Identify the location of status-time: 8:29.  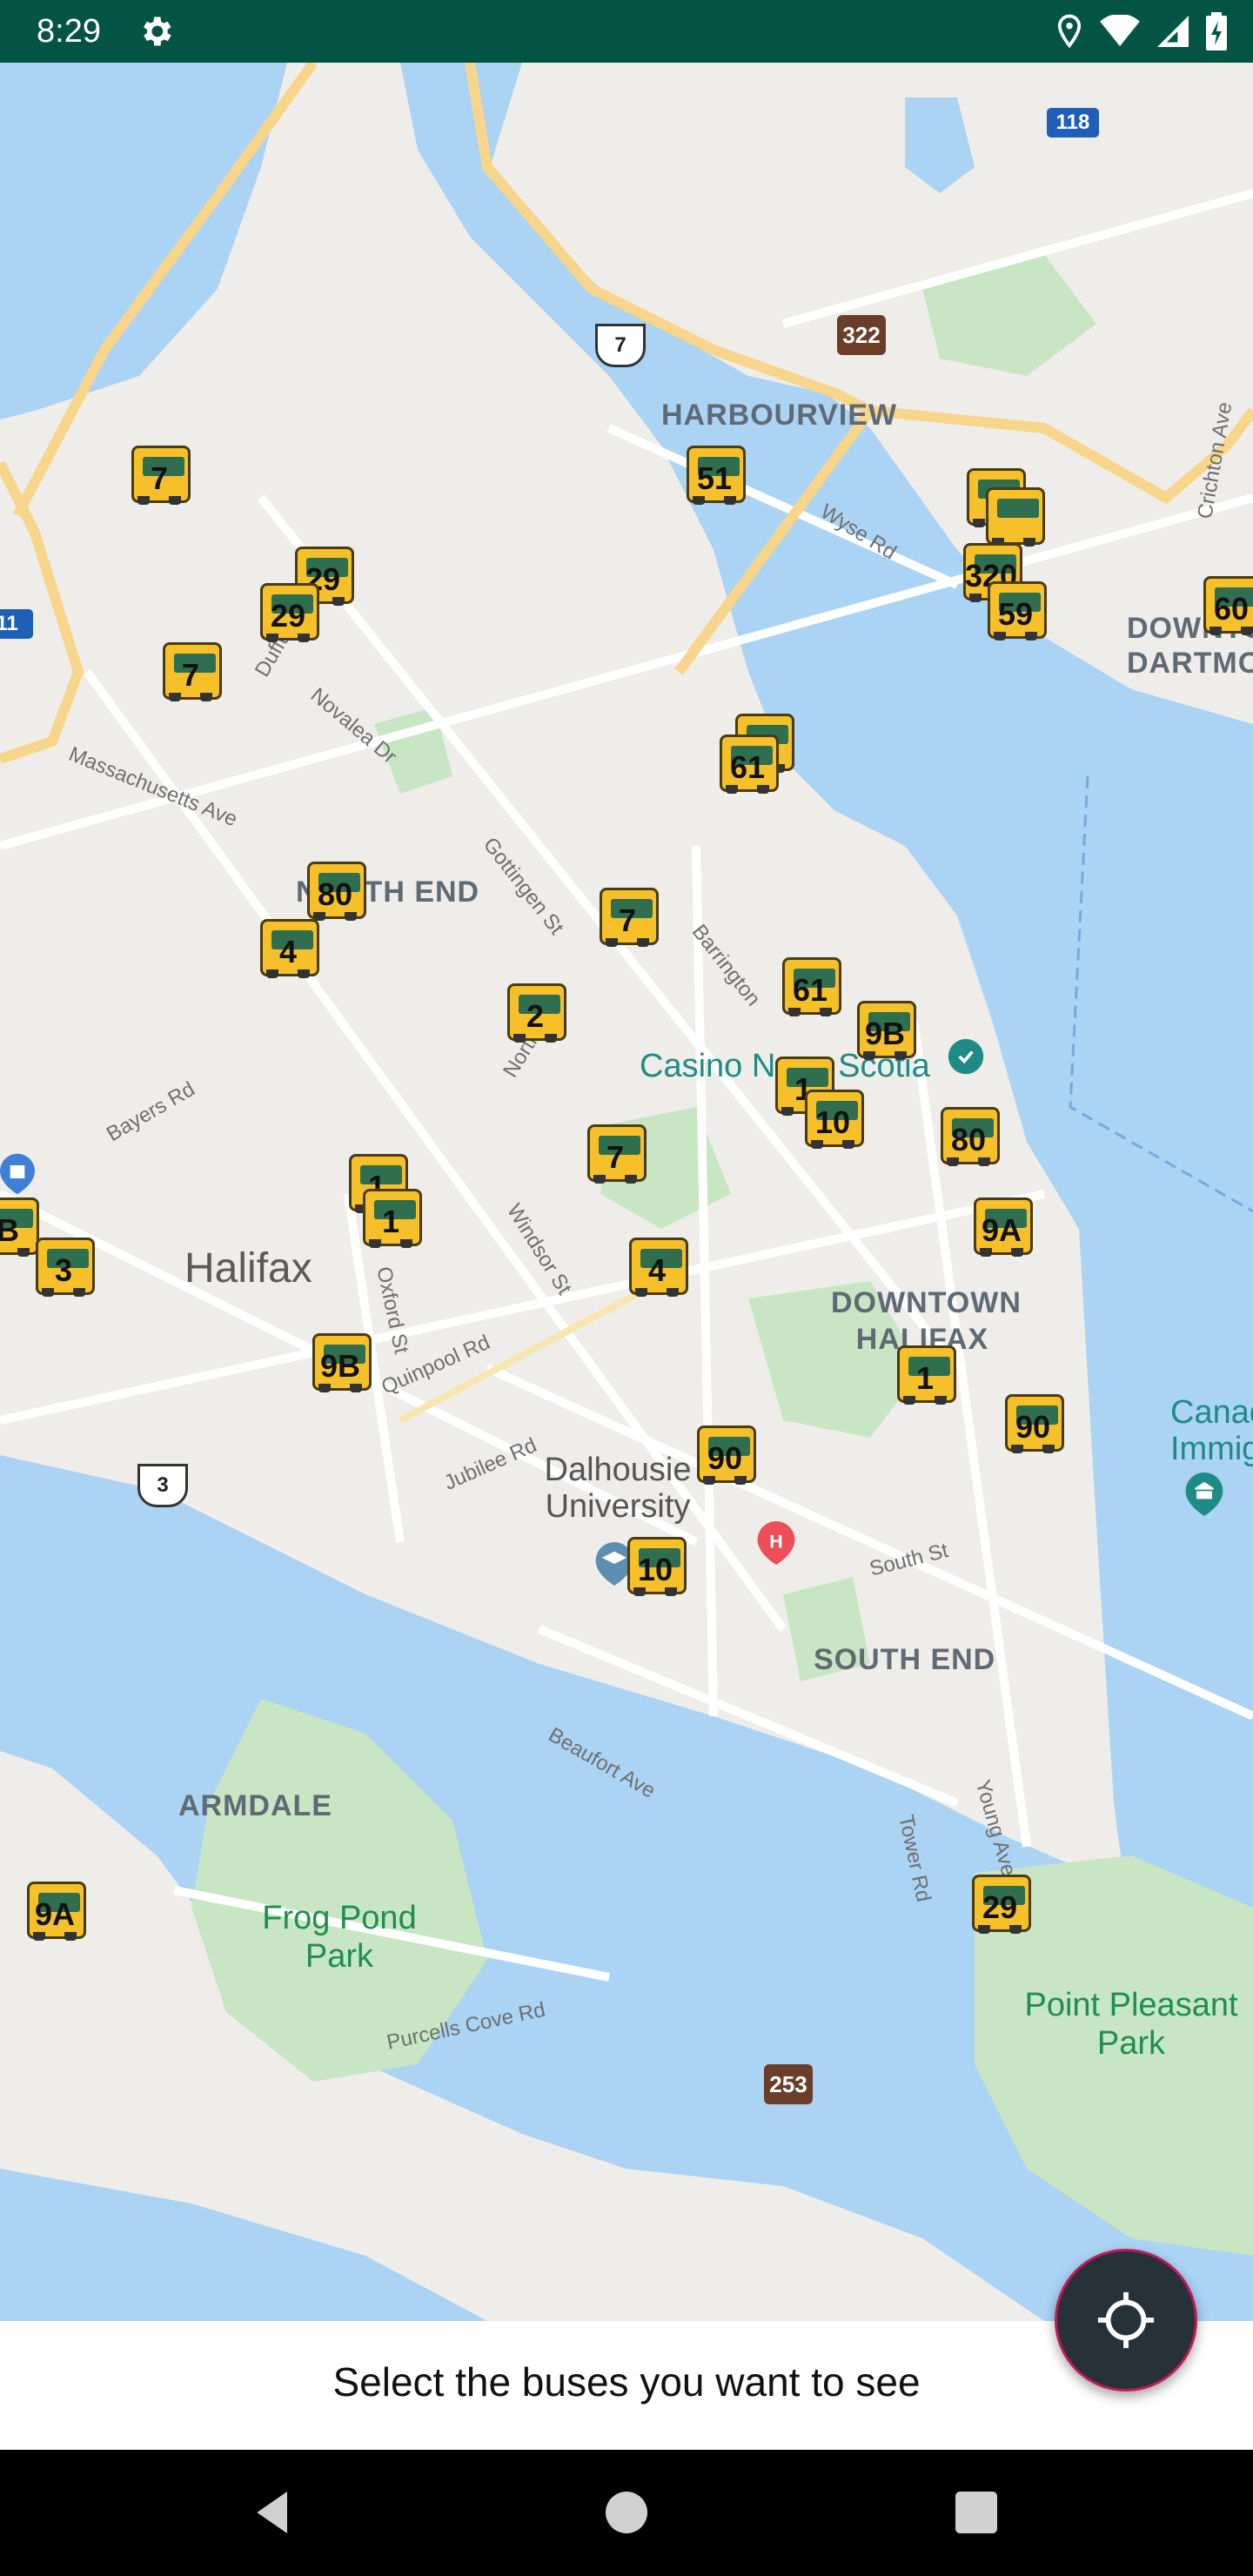
(69, 32).